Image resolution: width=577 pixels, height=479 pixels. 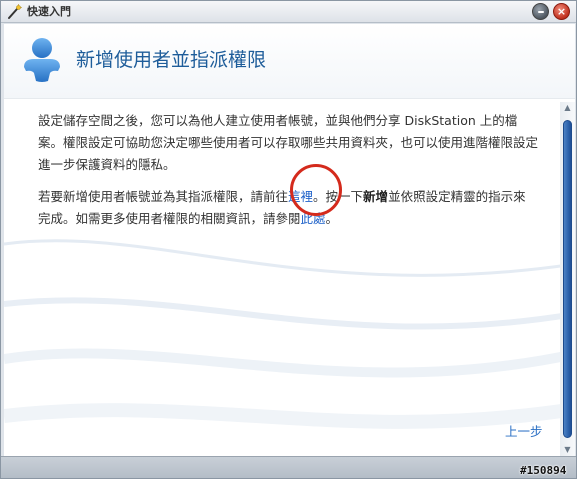 What do you see at coordinates (171, 60) in the screenshot?
I see `page-title: 新增使用者並指派權限` at bounding box center [171, 60].